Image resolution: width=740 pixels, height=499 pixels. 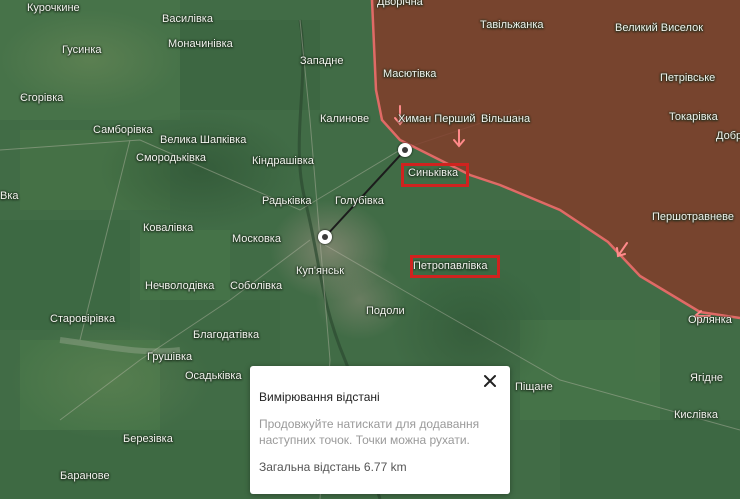 What do you see at coordinates (333, 467) in the screenshot?
I see `total-distance: Загальна відстань 6.77 km` at bounding box center [333, 467].